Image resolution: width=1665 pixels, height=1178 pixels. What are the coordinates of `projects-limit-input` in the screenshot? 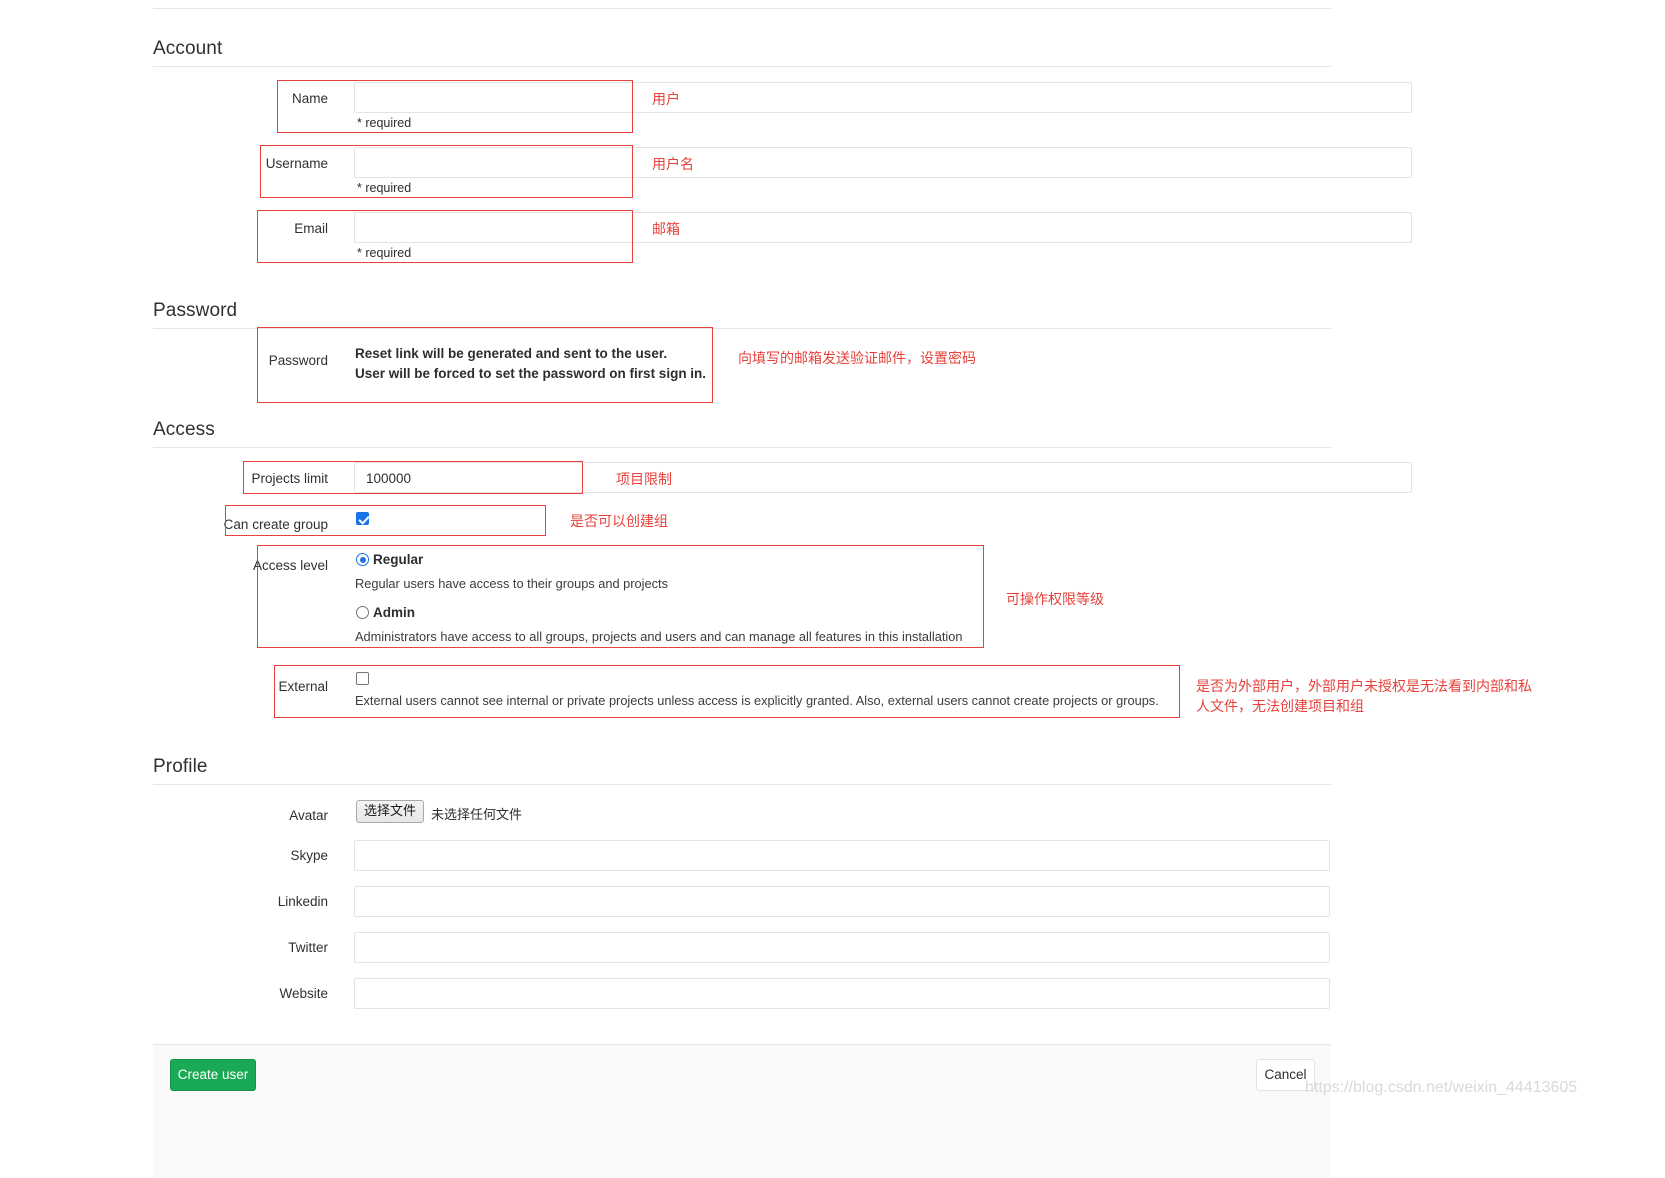 It's located at (883, 477).